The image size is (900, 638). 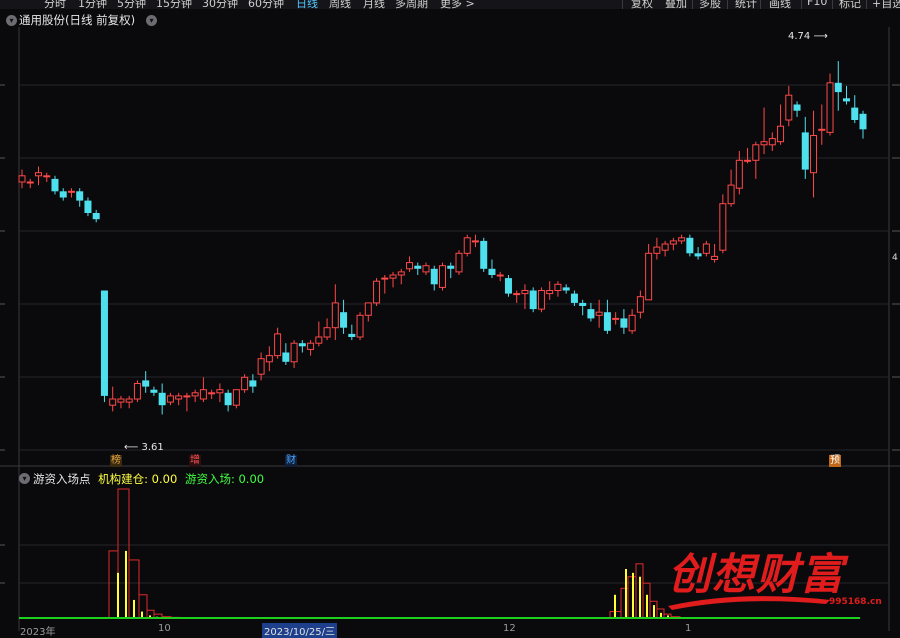 What do you see at coordinates (855, 602) in the screenshot?
I see `watermark-url: 995168.cn` at bounding box center [855, 602].